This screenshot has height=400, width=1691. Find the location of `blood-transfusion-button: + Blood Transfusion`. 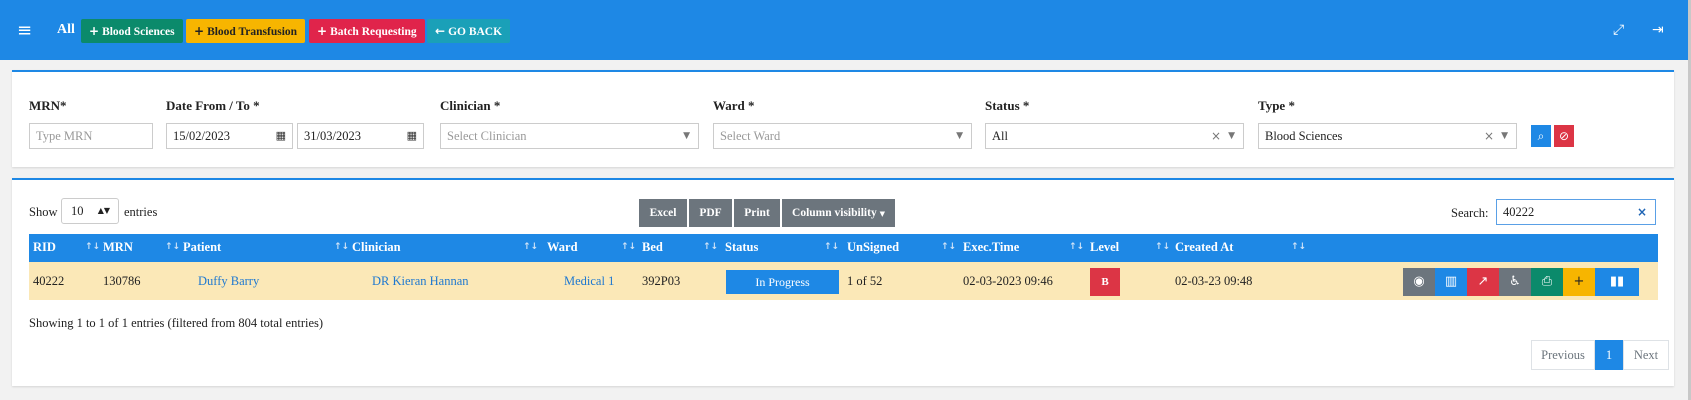

blood-transfusion-button: + Blood Transfusion is located at coordinates (246, 31).